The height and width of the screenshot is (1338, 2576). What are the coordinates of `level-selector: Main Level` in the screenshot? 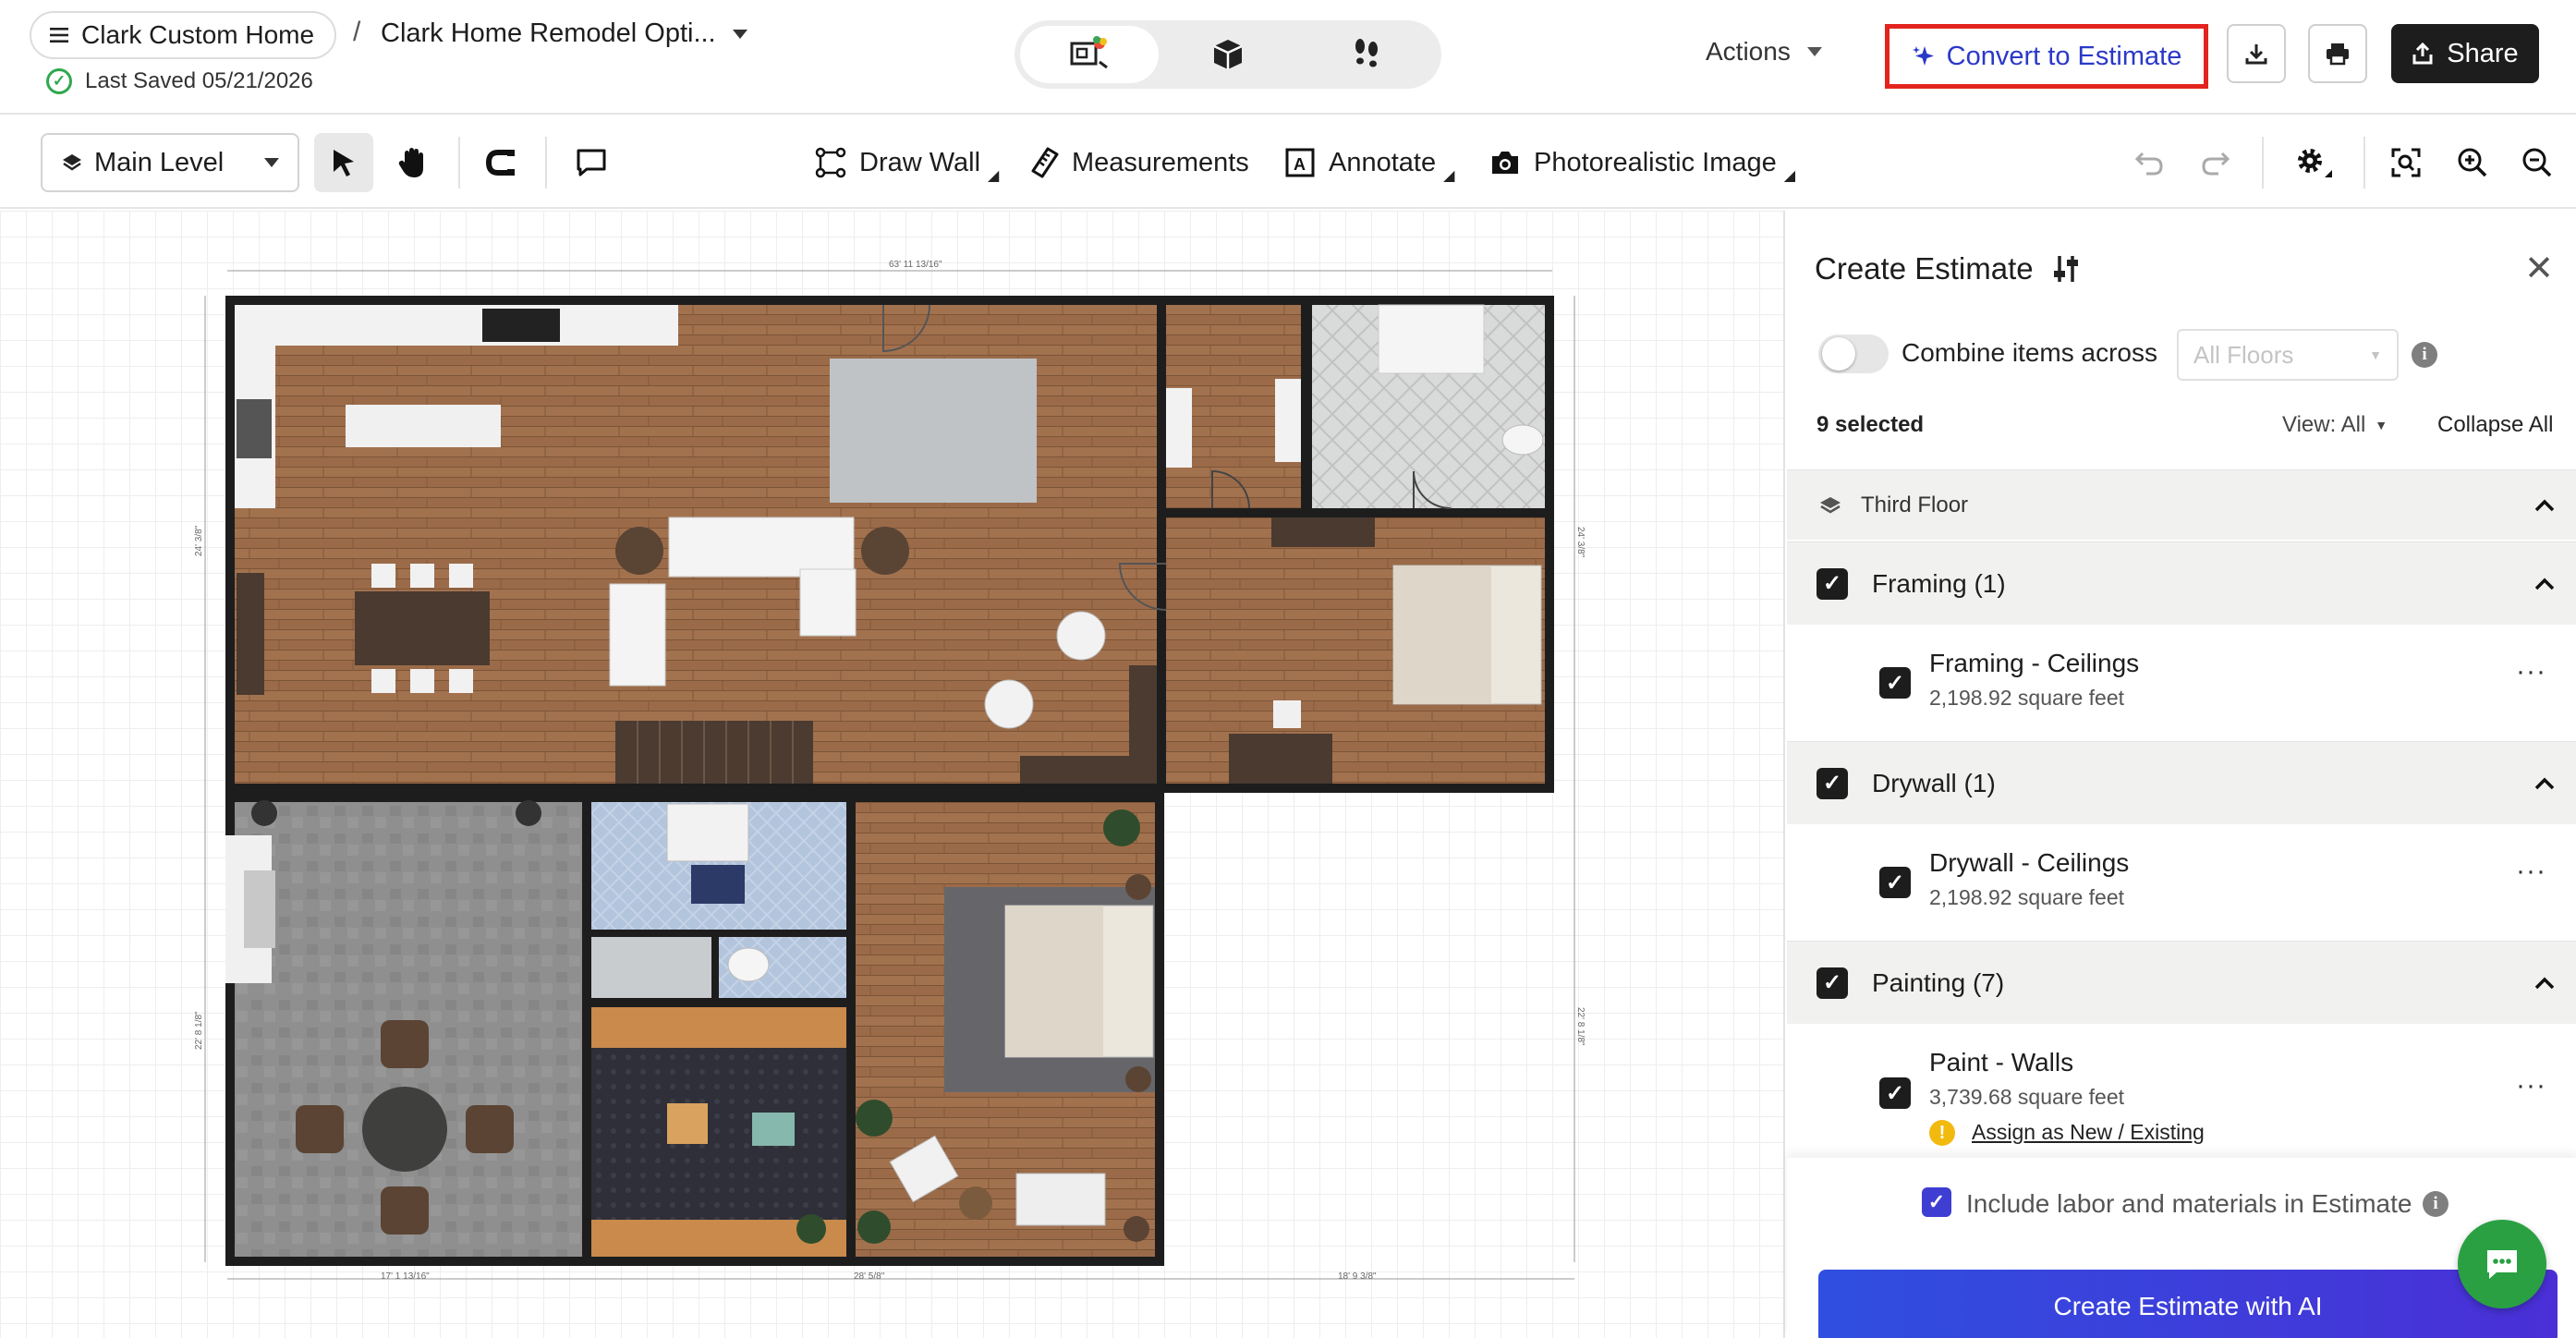 It's located at (170, 163).